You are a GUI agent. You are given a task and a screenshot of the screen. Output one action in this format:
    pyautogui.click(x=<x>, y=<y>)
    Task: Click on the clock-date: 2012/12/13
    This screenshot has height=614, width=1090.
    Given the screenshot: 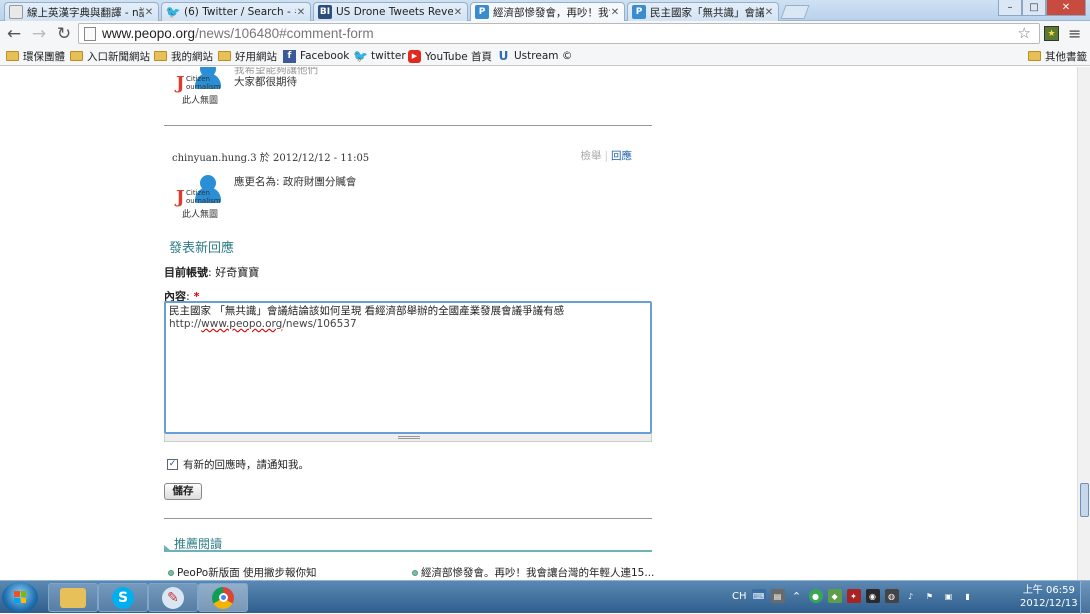 What is the action you would take?
    pyautogui.click(x=1049, y=603)
    